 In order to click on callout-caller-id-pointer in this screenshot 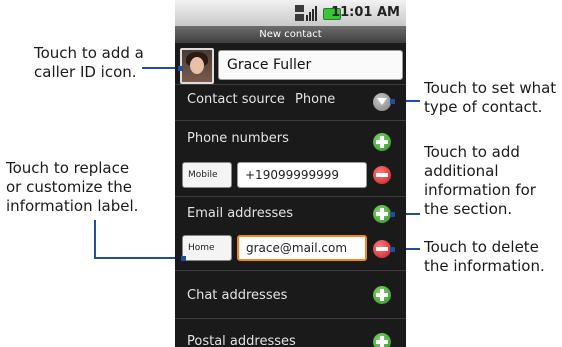, I will do `click(160, 68)`.